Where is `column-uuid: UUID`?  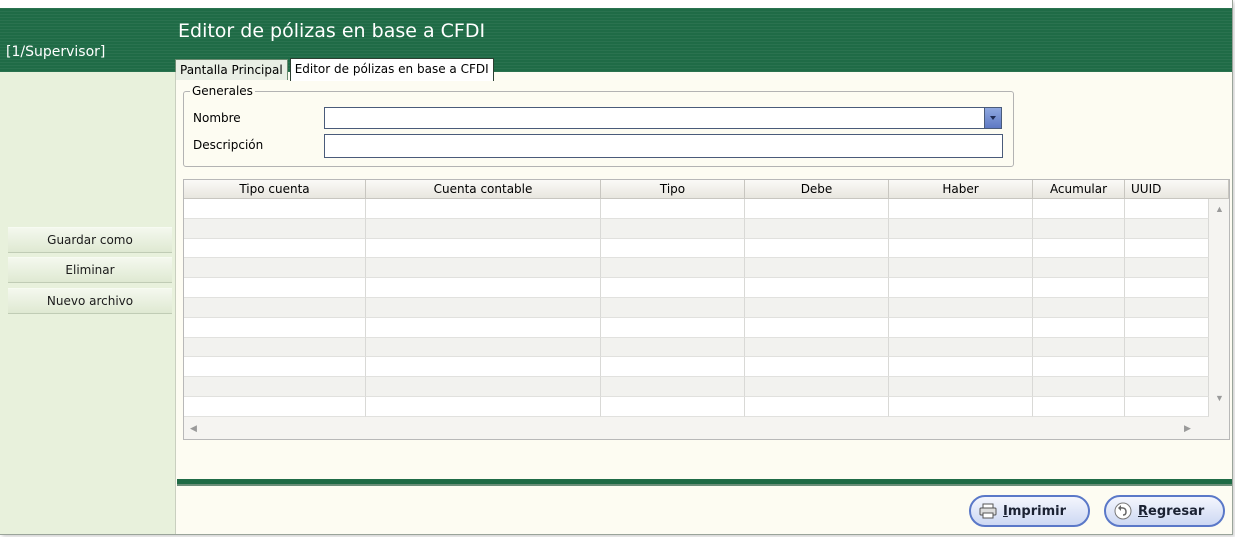
column-uuid: UUID is located at coordinates (1177, 189).